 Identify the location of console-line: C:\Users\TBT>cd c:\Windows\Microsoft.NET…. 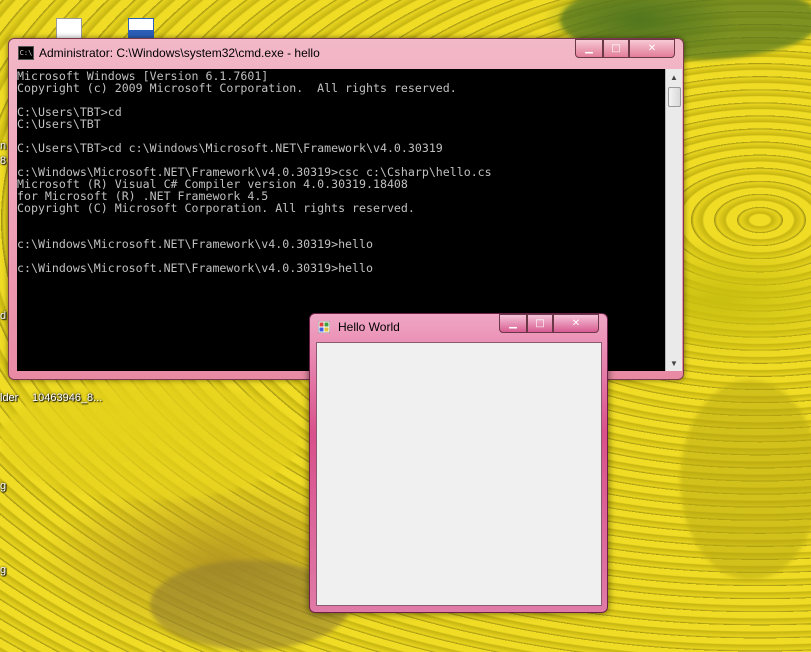
(230, 148).